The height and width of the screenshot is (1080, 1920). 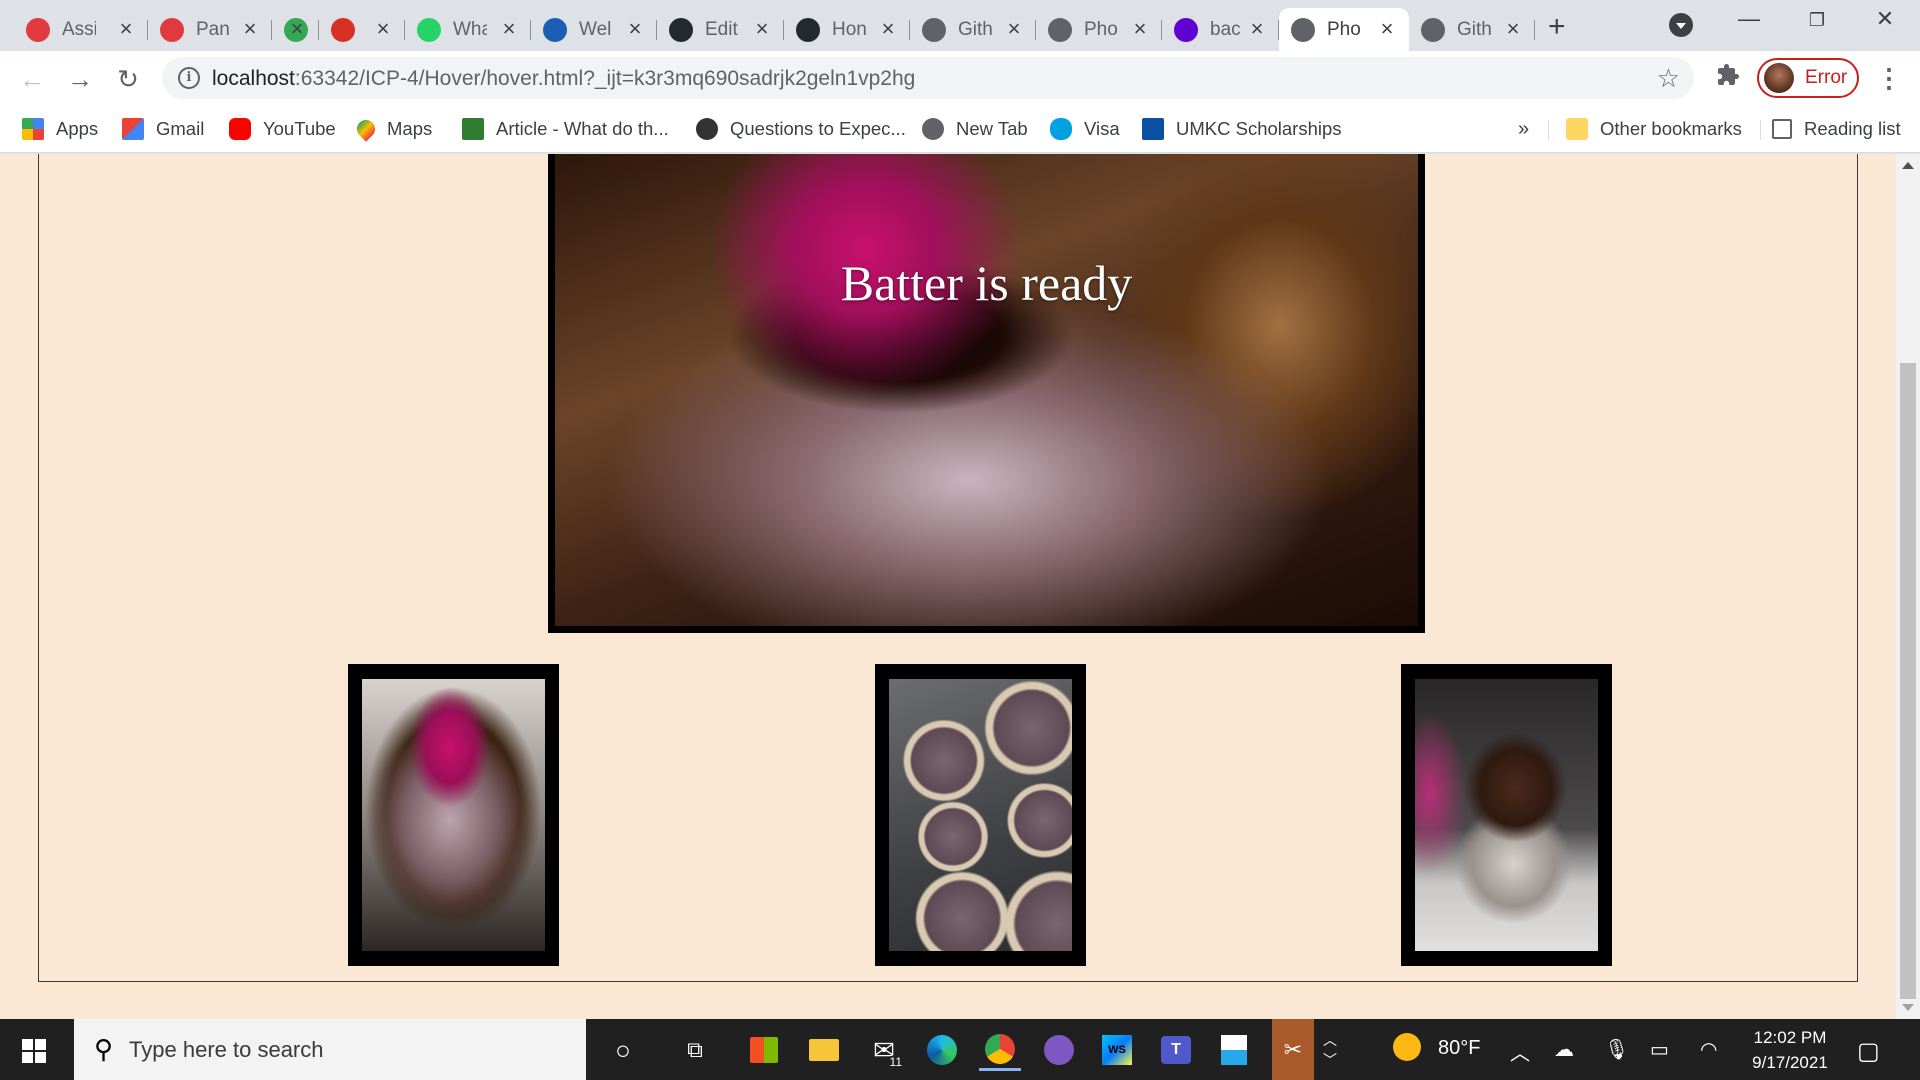 I want to click on tab-12: Gith ×, so click(x=1472, y=29).